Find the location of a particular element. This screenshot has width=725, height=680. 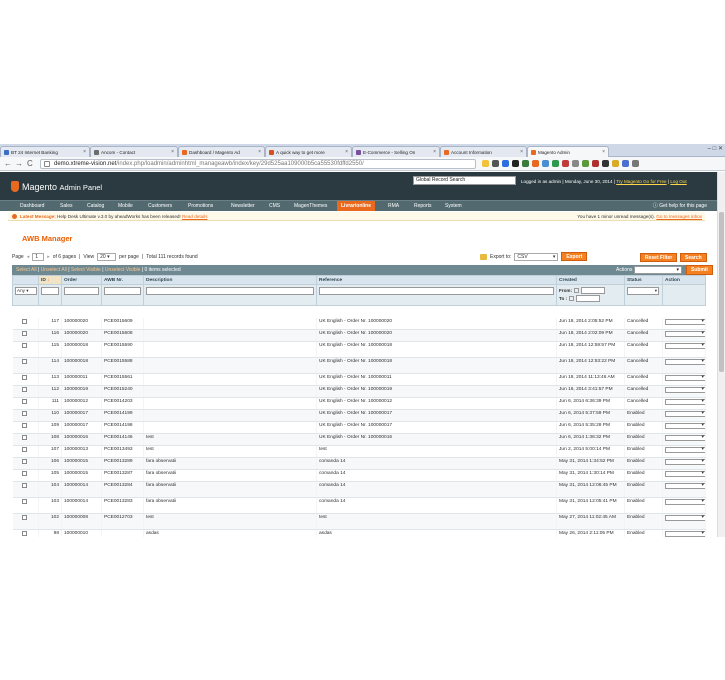

col-header-status: Status is located at coordinates (643, 280).